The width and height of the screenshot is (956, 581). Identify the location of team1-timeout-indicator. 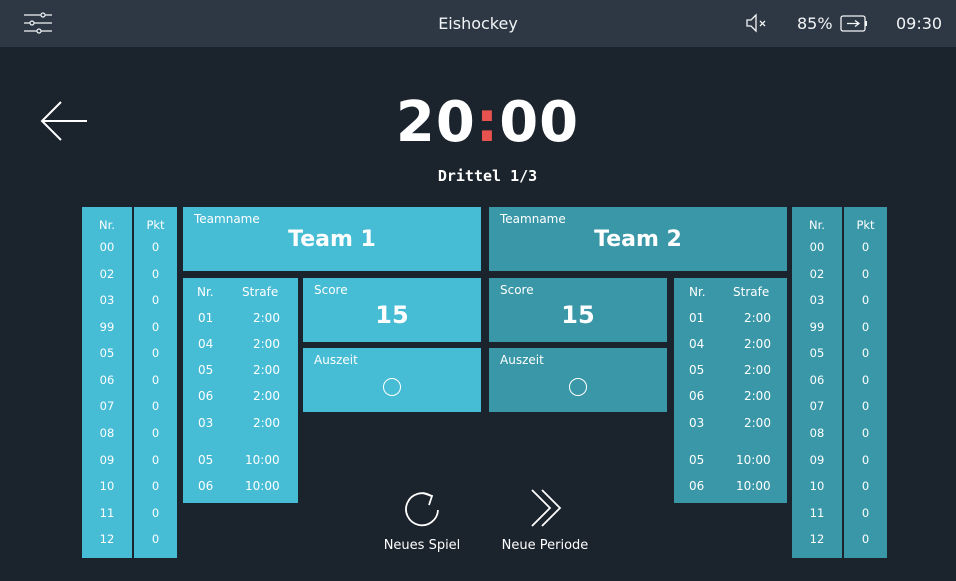
(392, 387).